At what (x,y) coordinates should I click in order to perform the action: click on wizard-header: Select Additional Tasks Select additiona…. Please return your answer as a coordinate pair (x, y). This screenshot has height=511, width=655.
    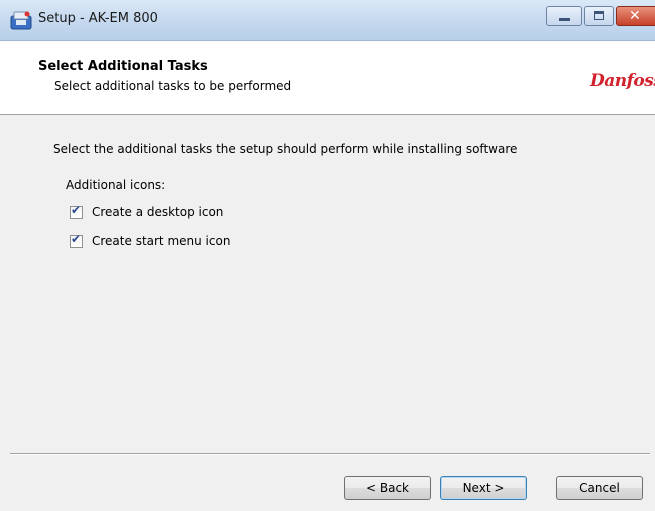
    Looking at the image, I should click on (327, 78).